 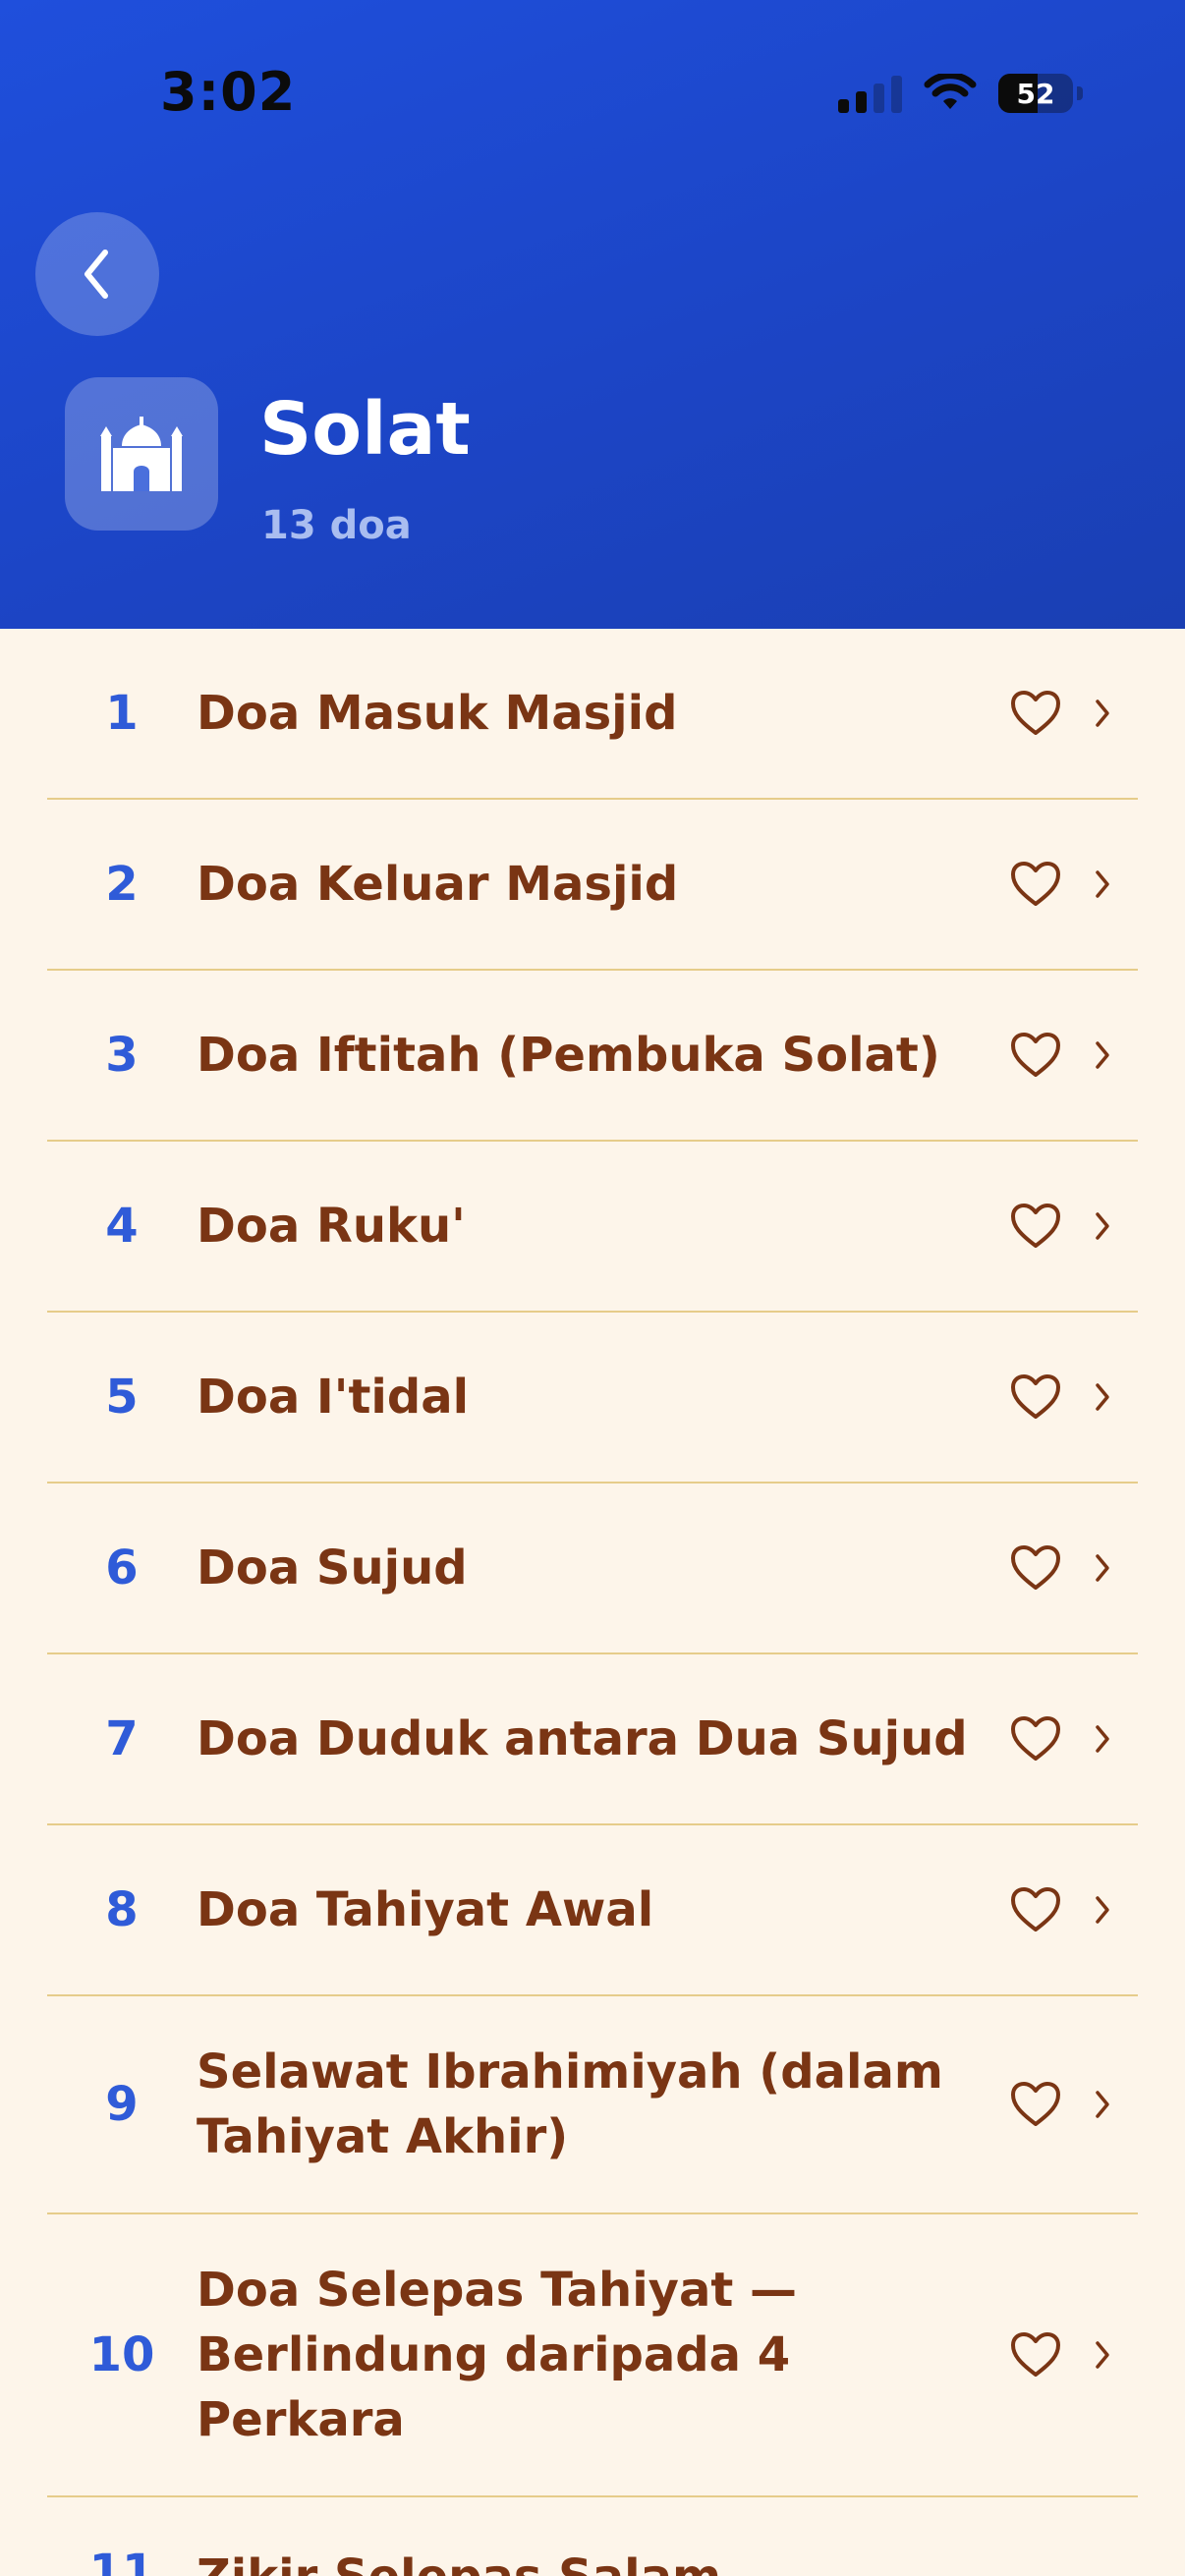 What do you see at coordinates (870, 93) in the screenshot?
I see `signal-icon` at bounding box center [870, 93].